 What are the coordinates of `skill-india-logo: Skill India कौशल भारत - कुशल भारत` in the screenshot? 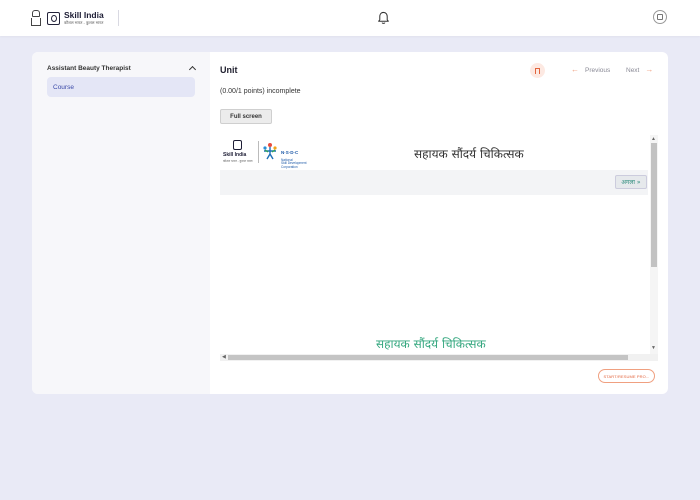 It's located at (67, 18).